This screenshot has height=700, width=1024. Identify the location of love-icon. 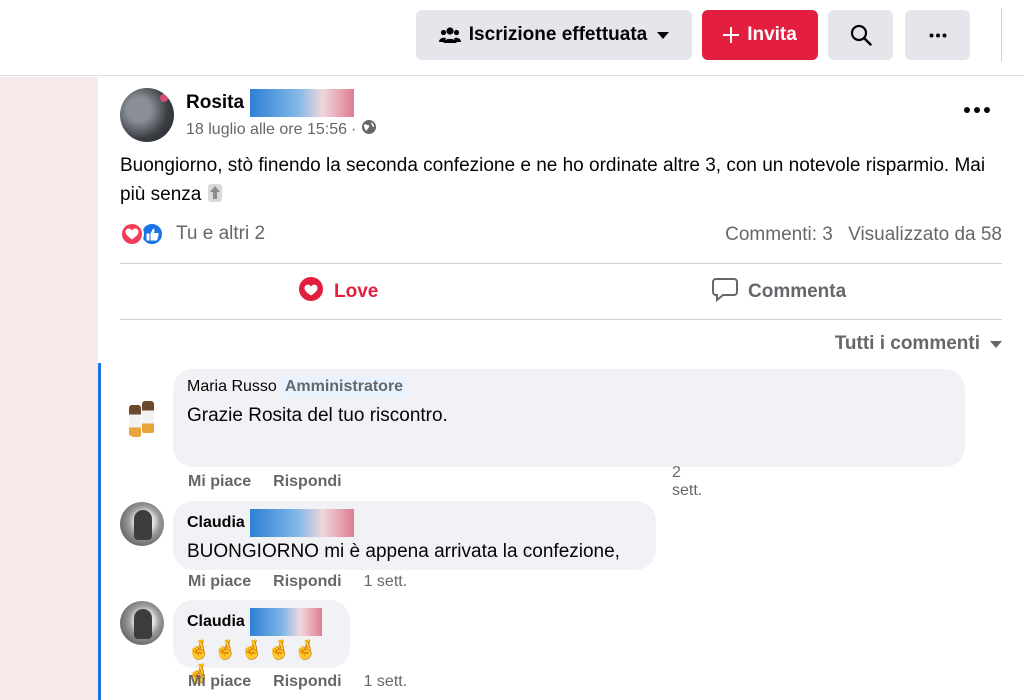
(311, 292).